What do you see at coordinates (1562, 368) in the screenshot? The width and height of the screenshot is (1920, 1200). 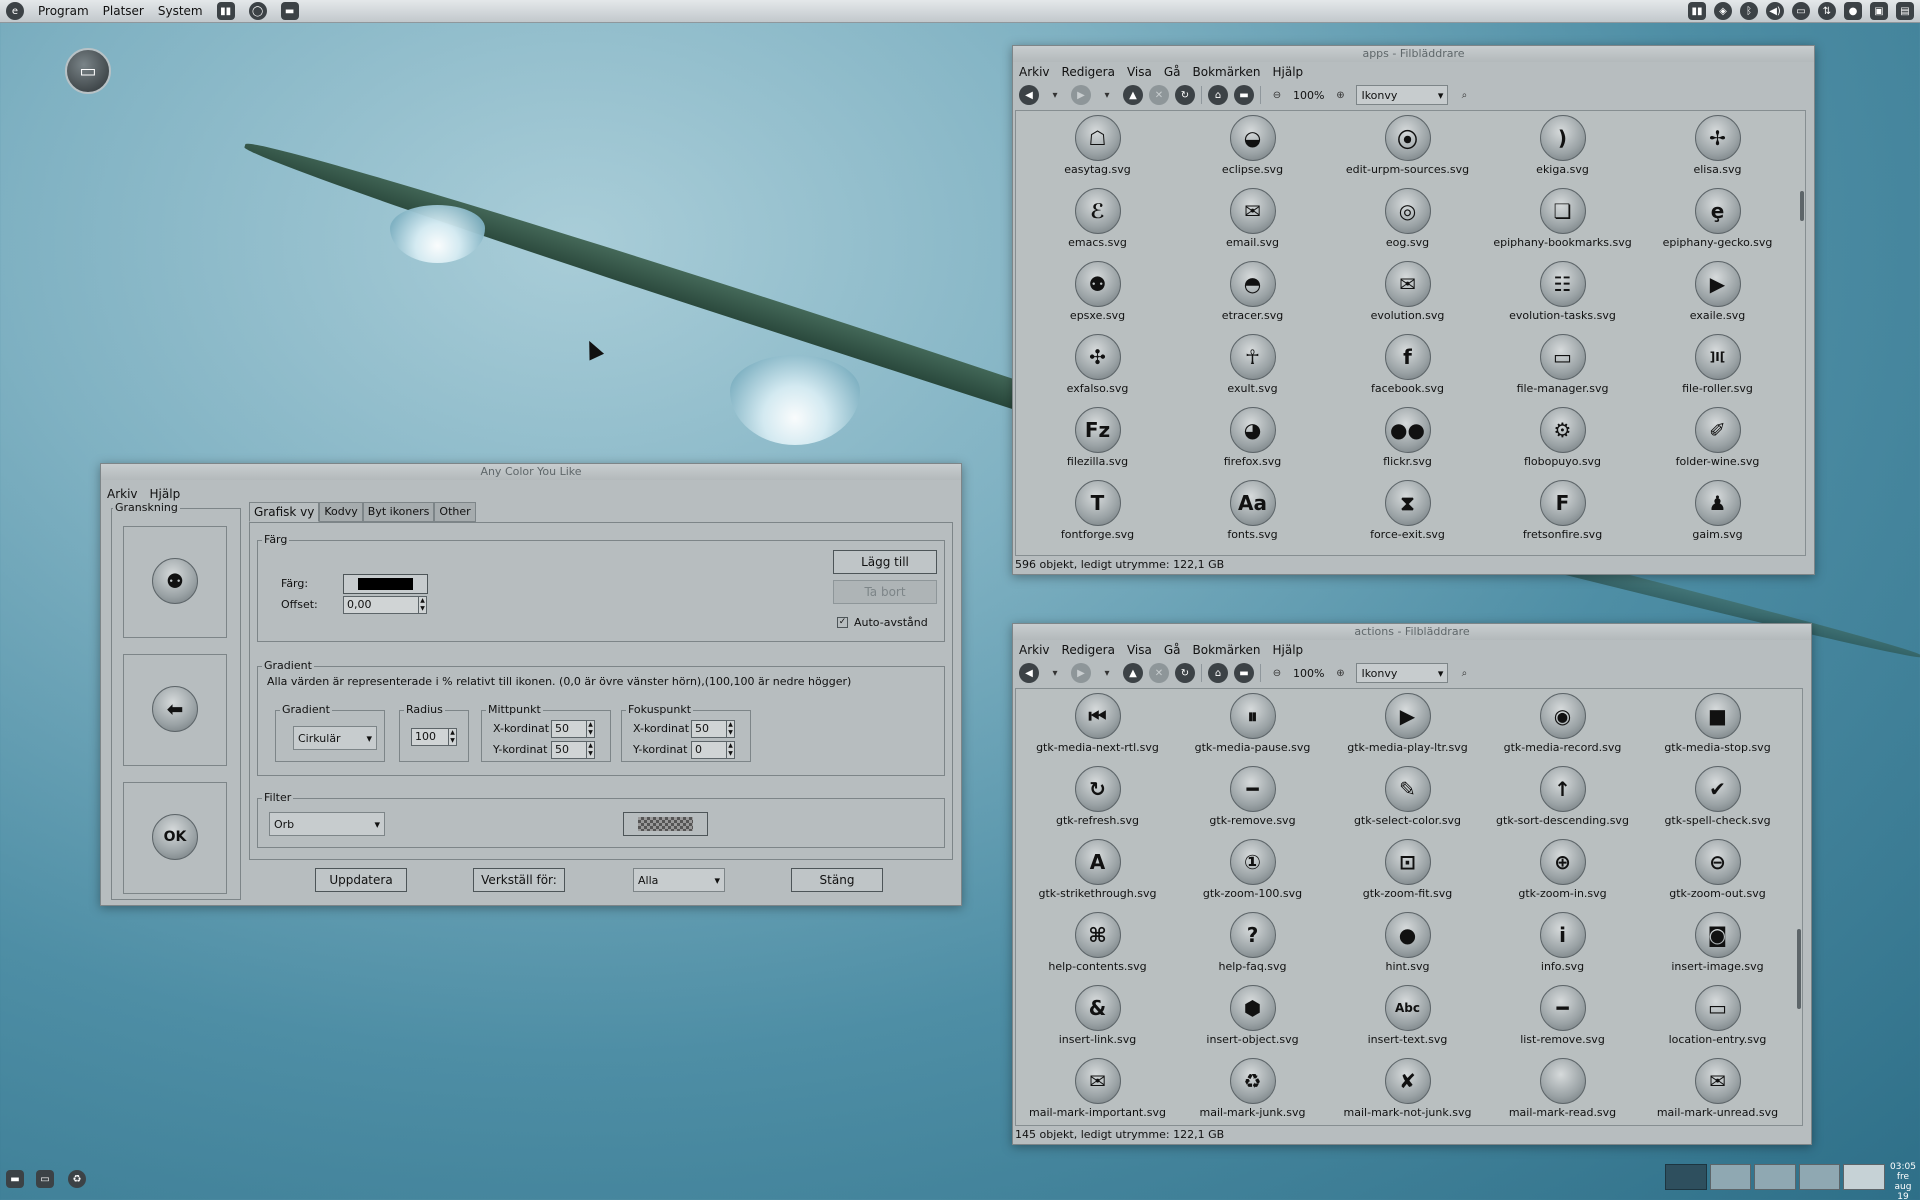 I see `file-item: ▭ file-manager.svg` at bounding box center [1562, 368].